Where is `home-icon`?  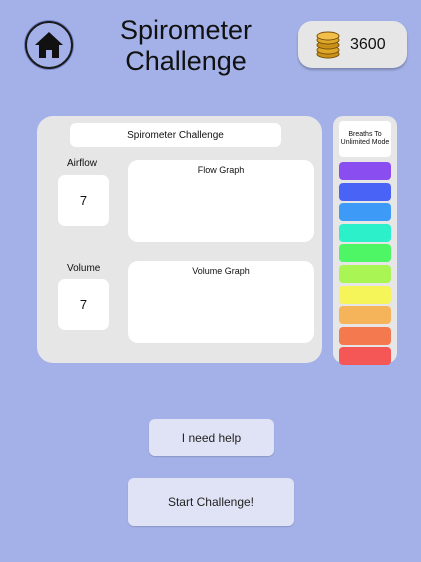 home-icon is located at coordinates (49, 45).